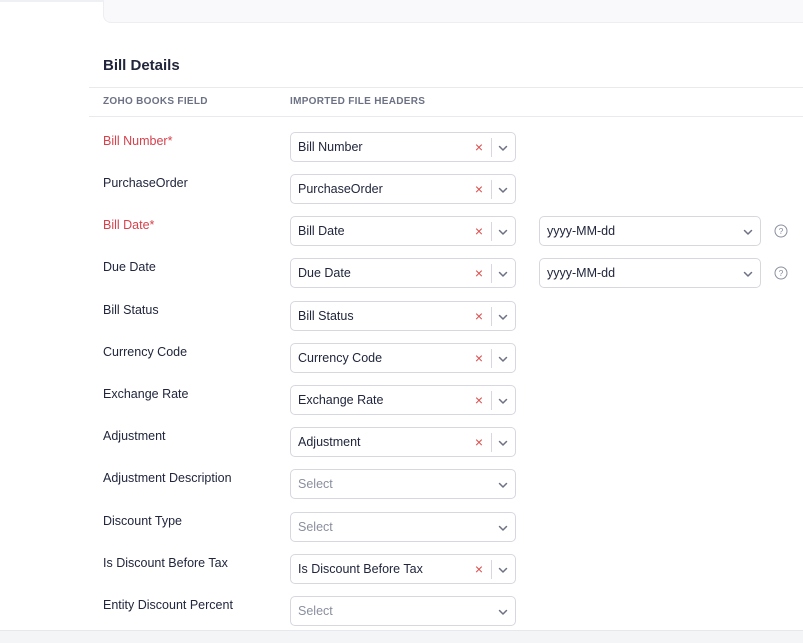  Describe the element at coordinates (51, 1) in the screenshot. I see `sidebar-edge` at that location.